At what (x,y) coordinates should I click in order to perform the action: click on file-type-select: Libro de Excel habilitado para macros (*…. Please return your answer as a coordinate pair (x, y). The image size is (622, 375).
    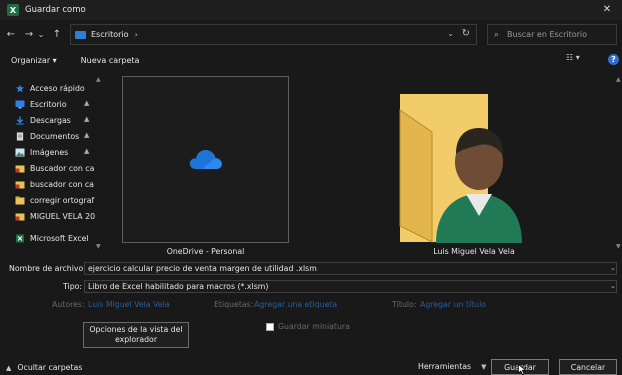
    Looking at the image, I should click on (350, 286).